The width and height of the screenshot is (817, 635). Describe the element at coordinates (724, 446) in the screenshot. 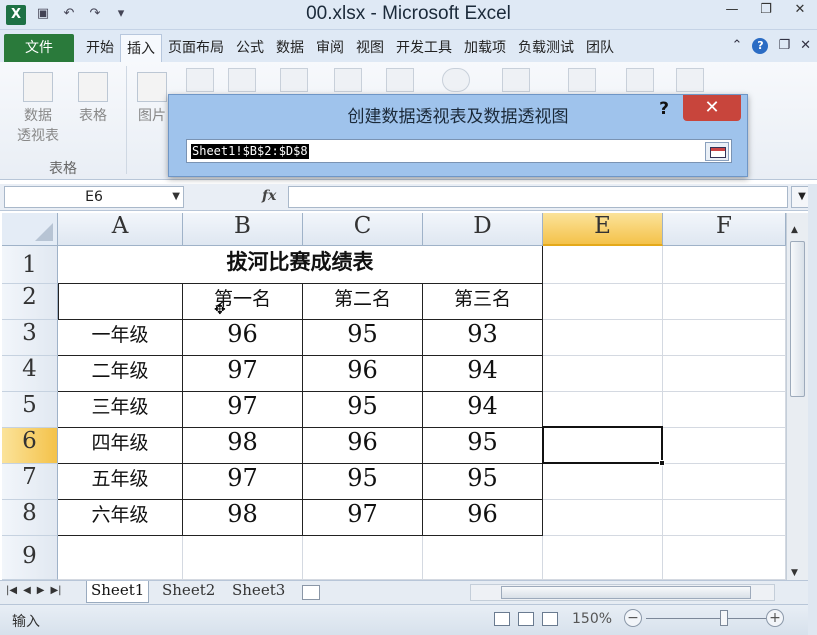

I see `cell-f6` at that location.